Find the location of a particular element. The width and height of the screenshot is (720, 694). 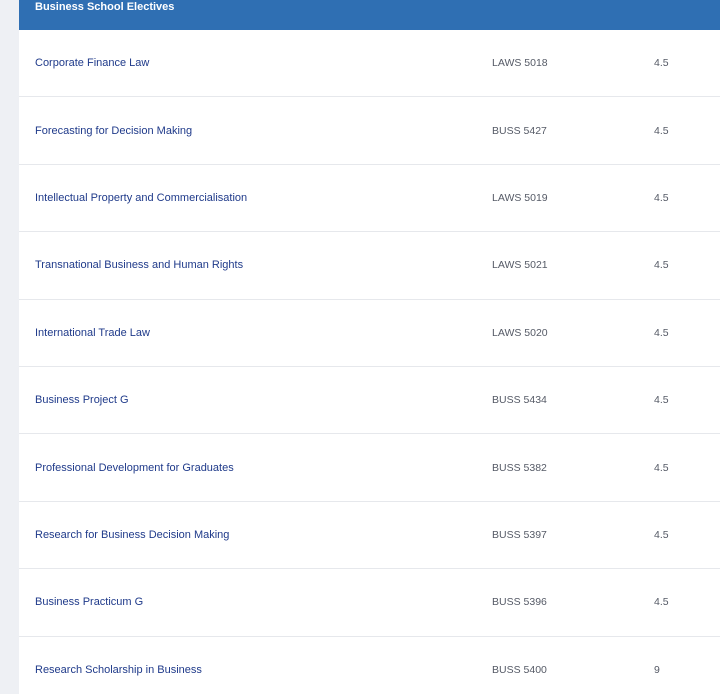

course-name-link: Research for Business Decision Making is located at coordinates (132, 535).